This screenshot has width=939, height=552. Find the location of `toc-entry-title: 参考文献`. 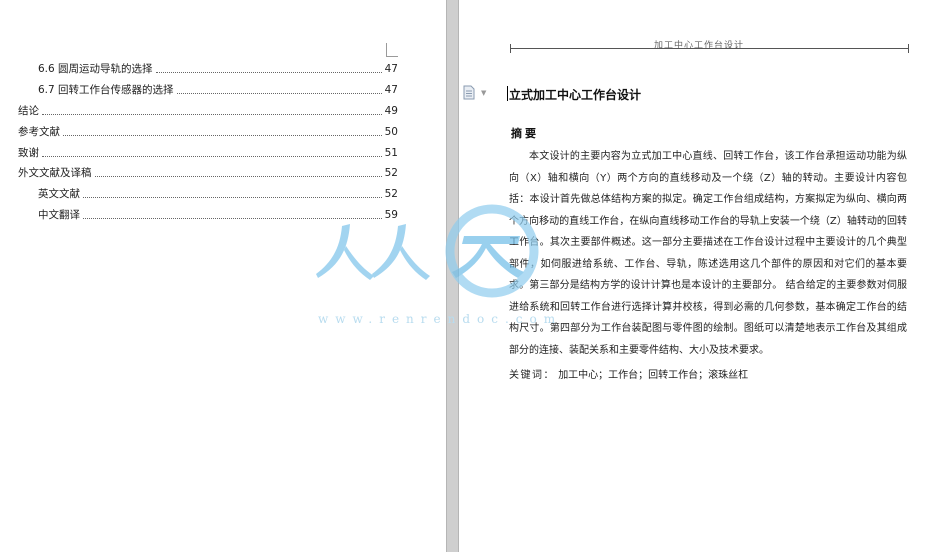

toc-entry-title: 参考文献 is located at coordinates (39, 132).